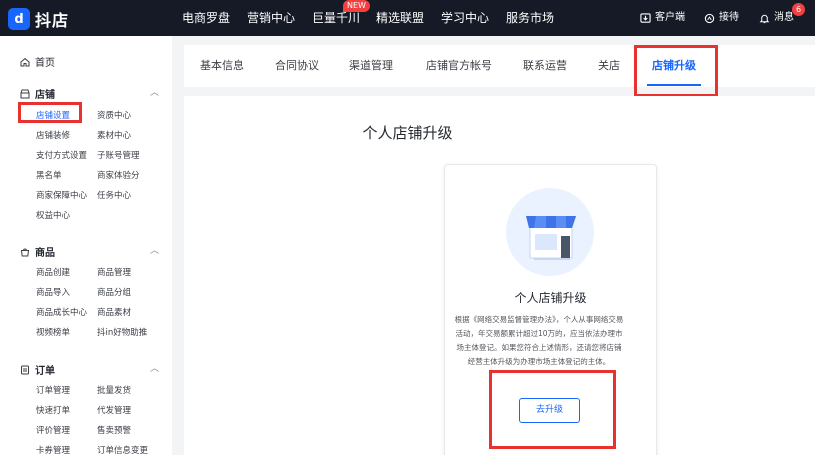 The width and height of the screenshot is (815, 455). What do you see at coordinates (784, 17) in the screenshot?
I see `messages-label: 消息` at bounding box center [784, 17].